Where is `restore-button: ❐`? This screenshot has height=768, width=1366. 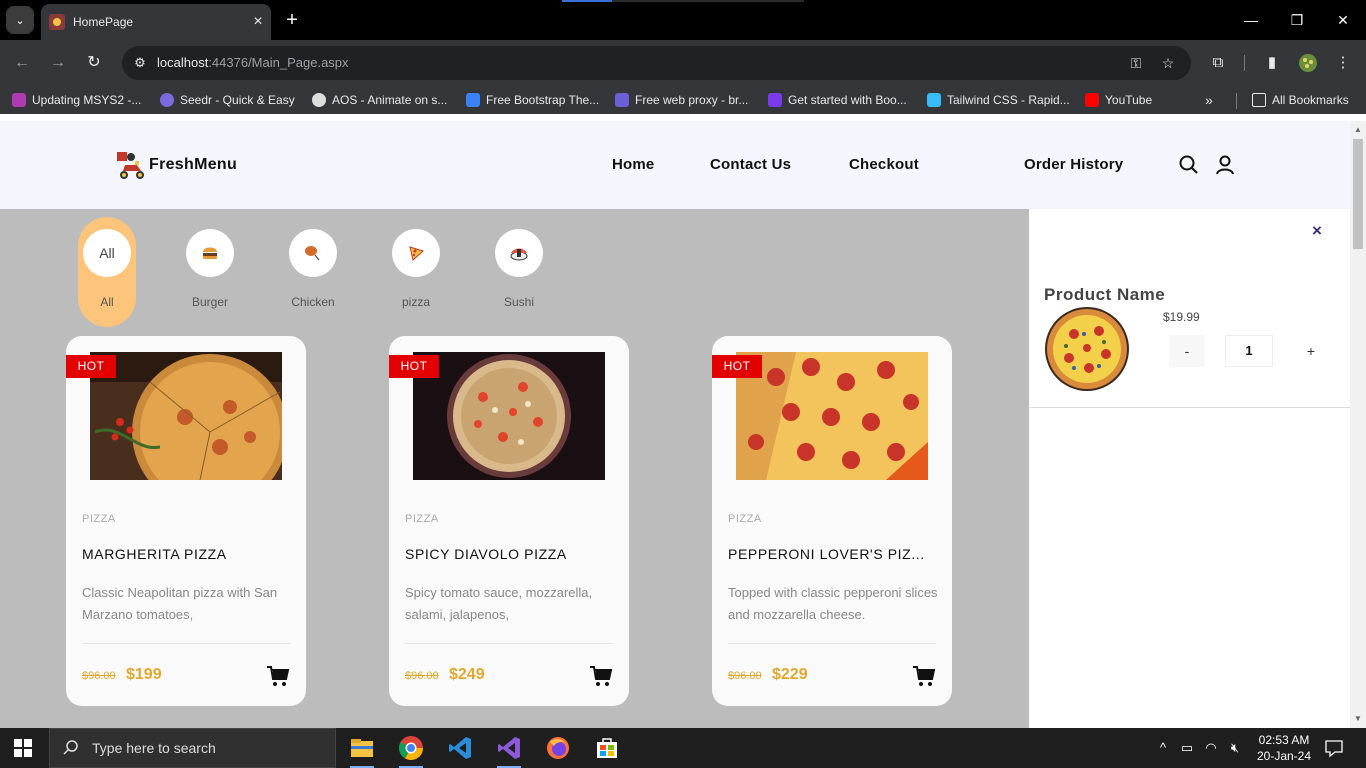
restore-button: ❐ is located at coordinates (1297, 20).